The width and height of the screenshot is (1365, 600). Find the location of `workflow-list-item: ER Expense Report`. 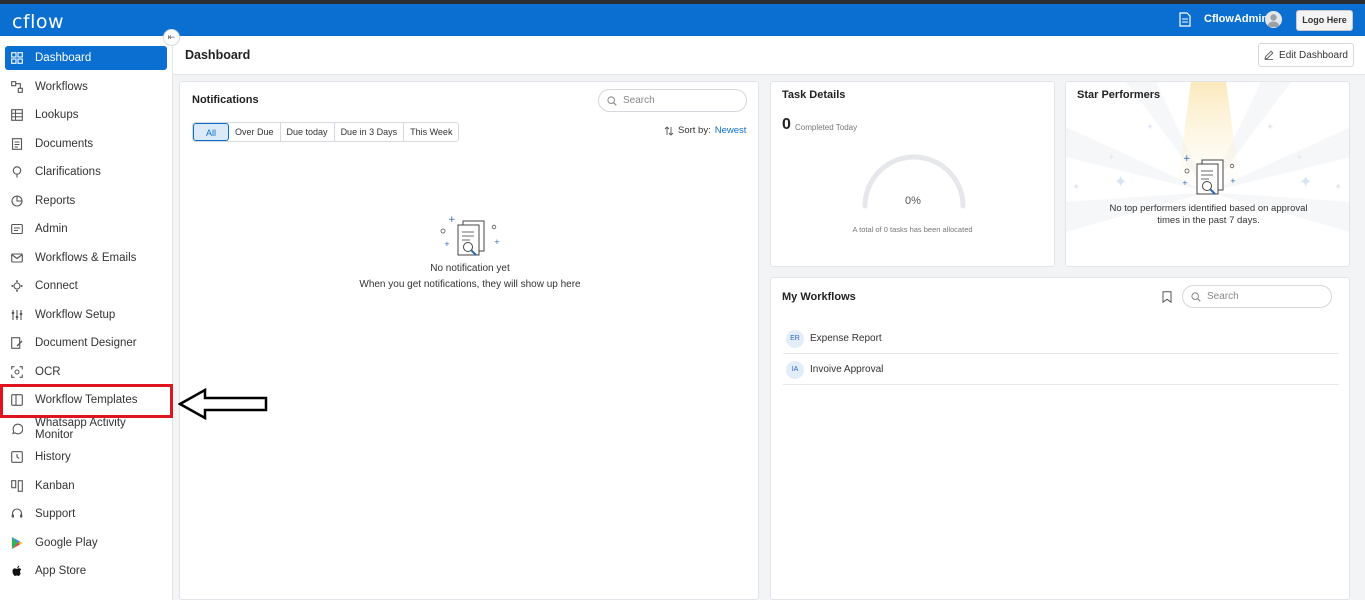

workflow-list-item: ER Expense Report is located at coordinates (1061, 339).